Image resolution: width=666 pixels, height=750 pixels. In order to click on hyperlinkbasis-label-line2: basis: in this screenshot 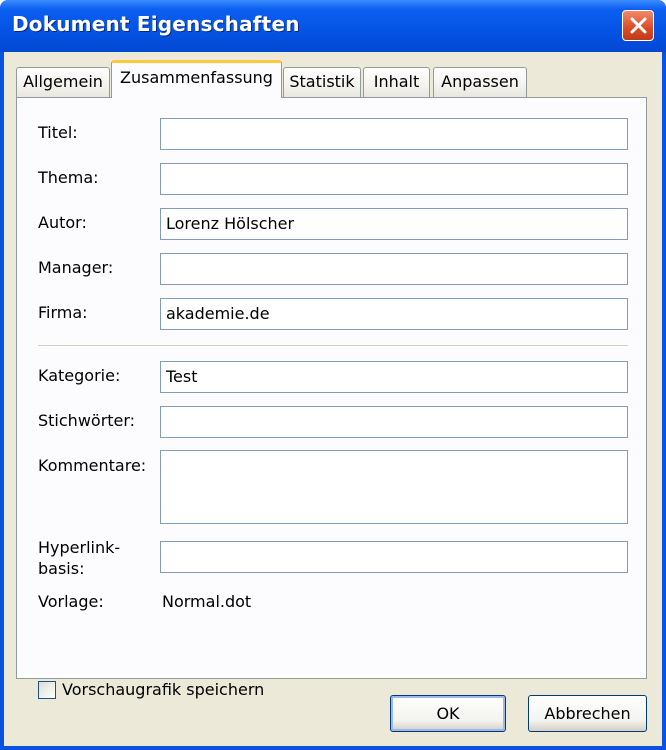, I will do `click(61, 568)`.